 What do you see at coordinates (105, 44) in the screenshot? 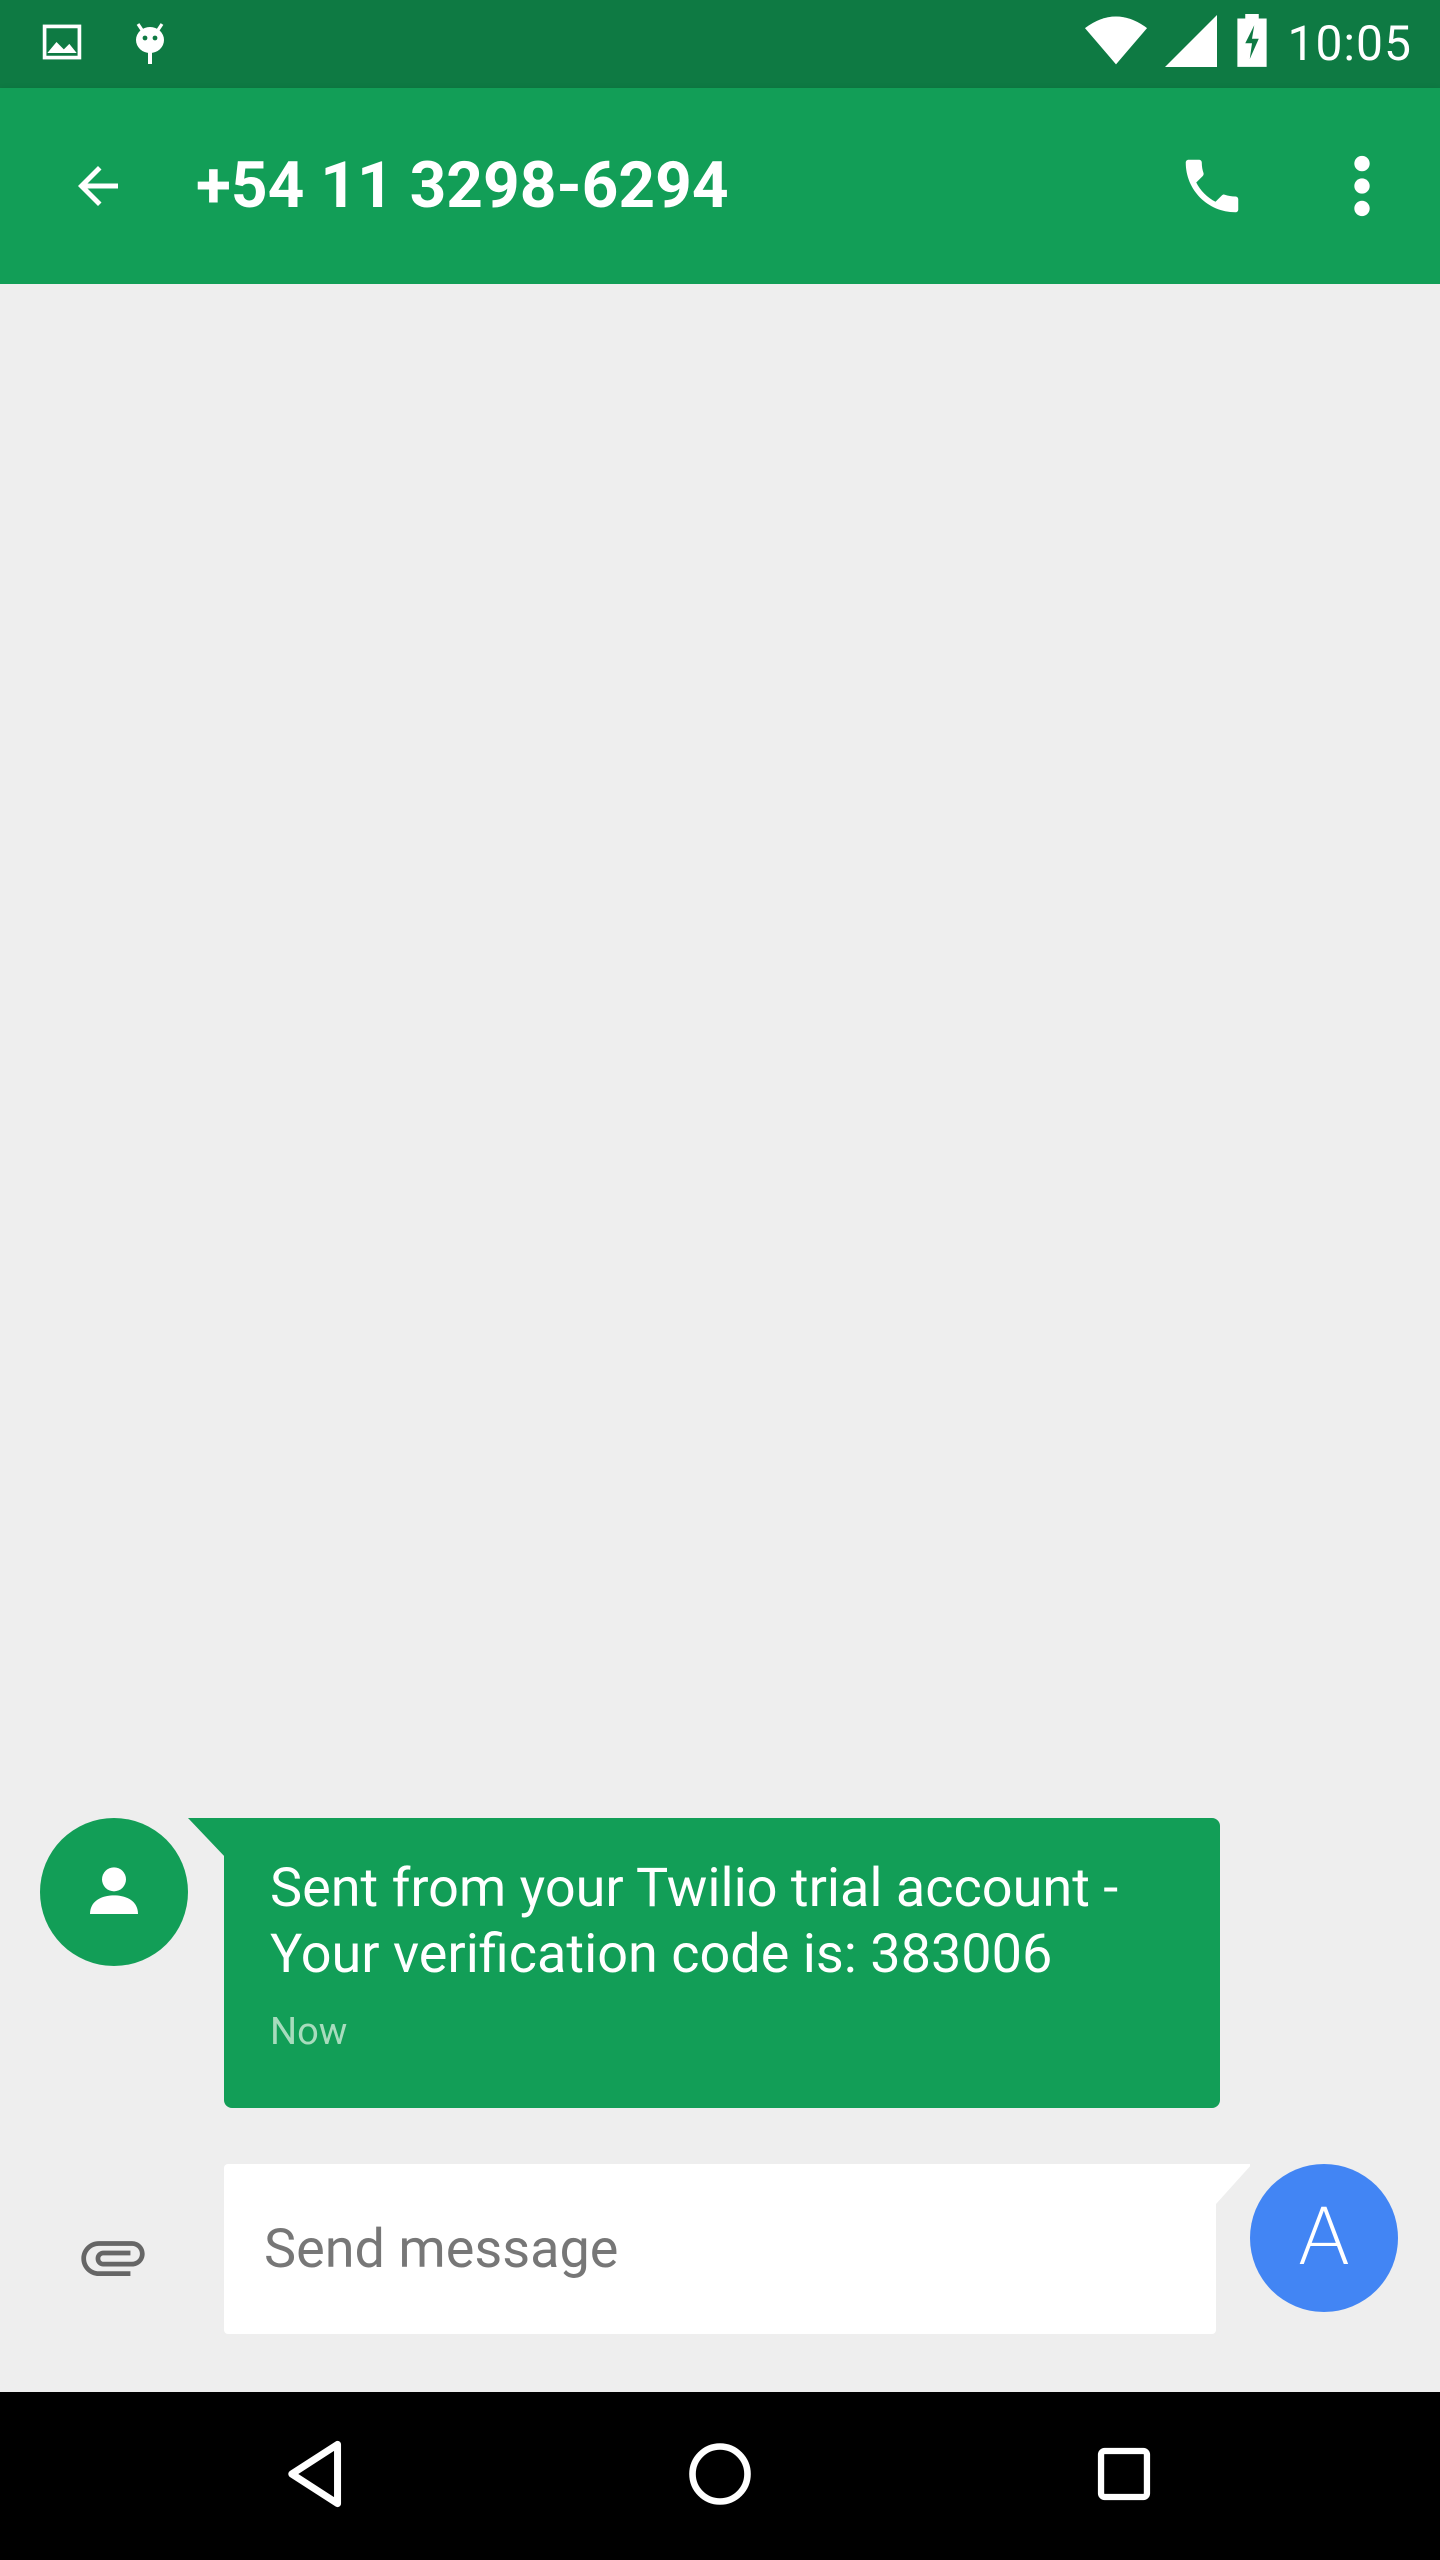
I see `status-left-icons` at bounding box center [105, 44].